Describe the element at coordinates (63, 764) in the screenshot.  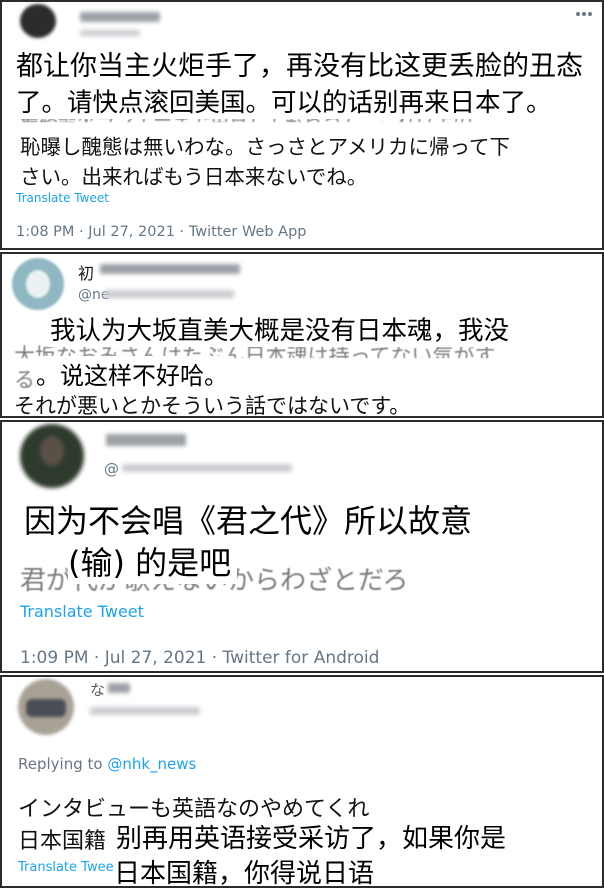
I see `reply-prefix: Replying to` at that location.